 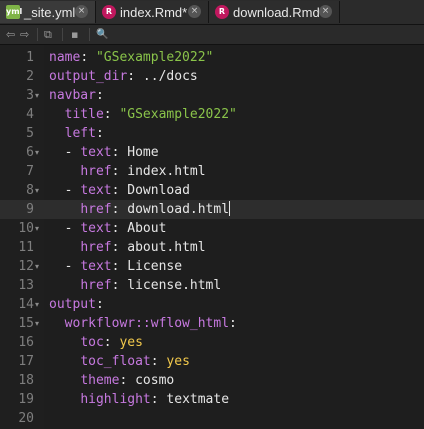 I want to click on code-line: 6 ▾ - text: Home, so click(x=212, y=152).